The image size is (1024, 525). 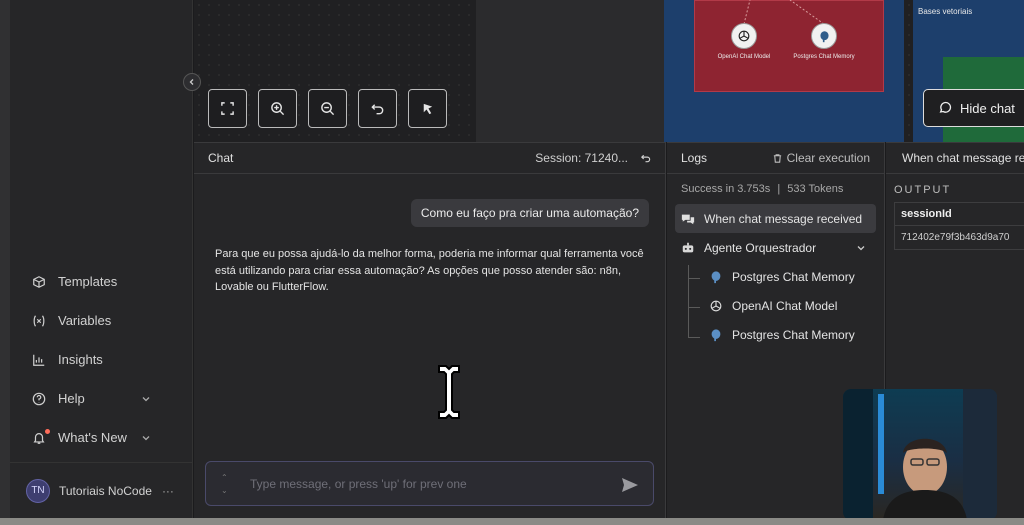 What do you see at coordinates (923, 190) in the screenshot?
I see `output-section-label: OUTPUT` at bounding box center [923, 190].